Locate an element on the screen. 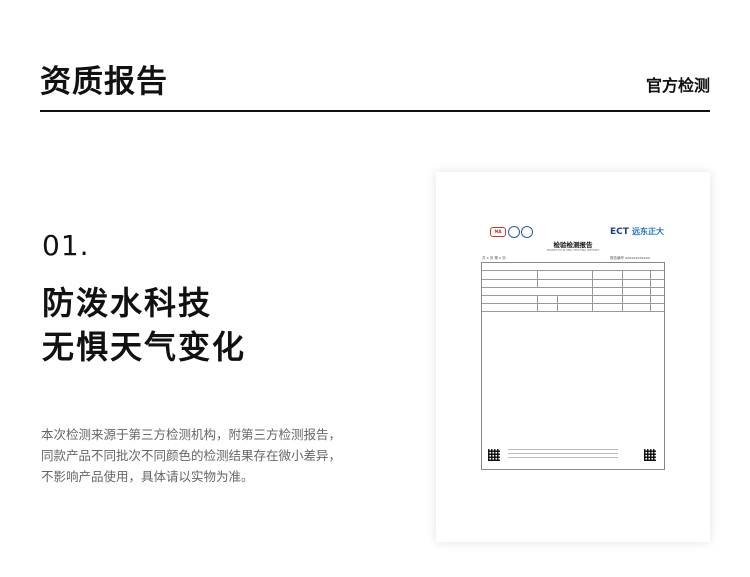 The height and width of the screenshot is (577, 750). headline-line-1: 防泼水科技 is located at coordinates (127, 303).